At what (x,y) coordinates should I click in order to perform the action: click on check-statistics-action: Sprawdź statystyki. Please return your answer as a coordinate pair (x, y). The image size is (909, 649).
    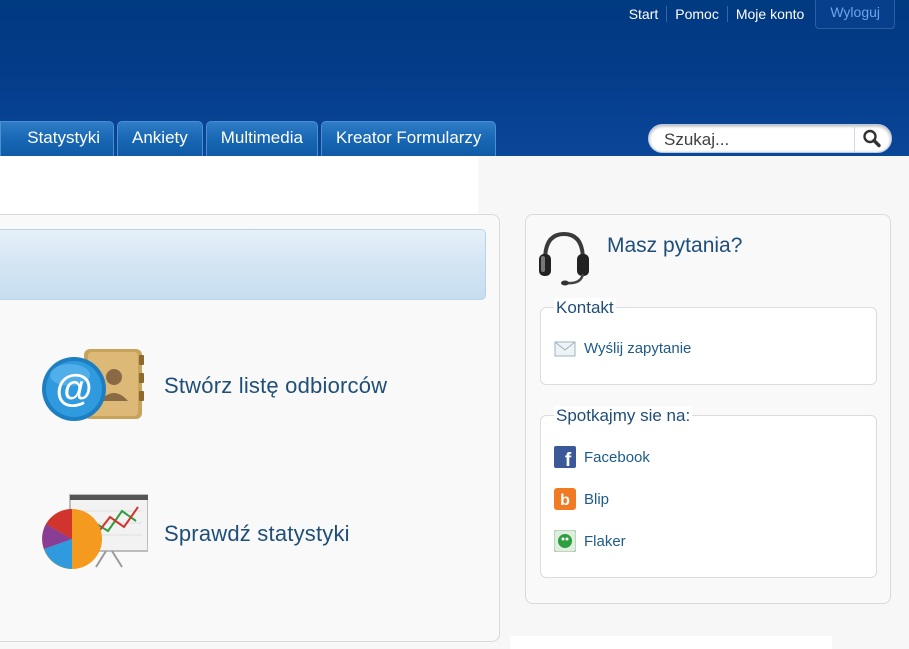
    Looking at the image, I should click on (195, 534).